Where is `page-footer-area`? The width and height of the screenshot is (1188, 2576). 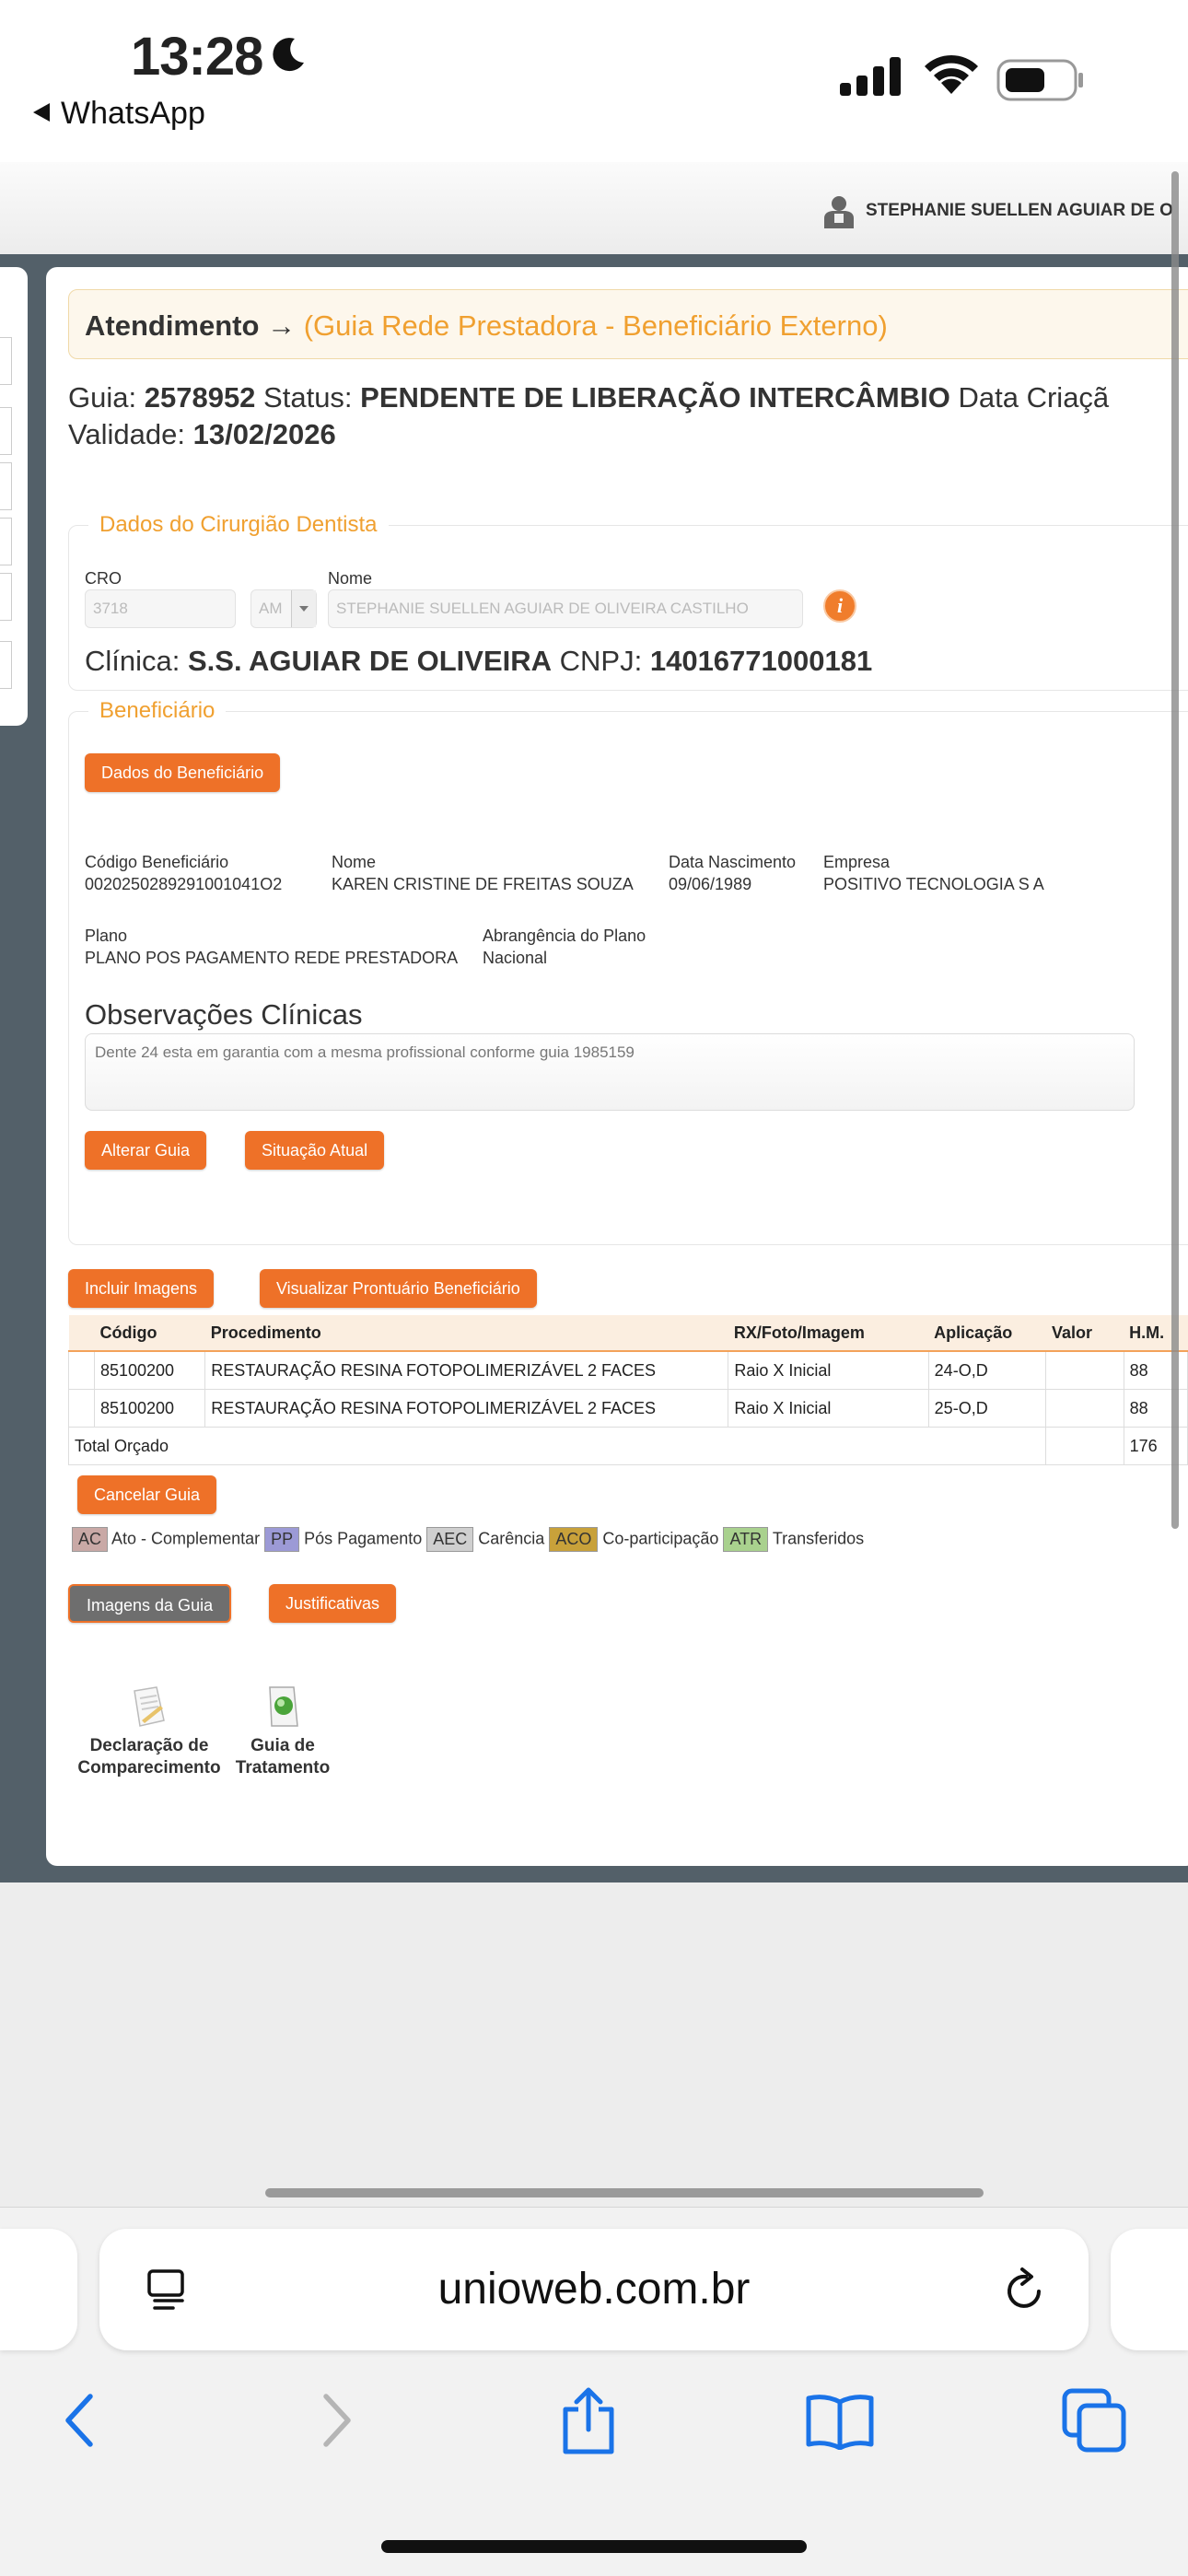
page-footer-area is located at coordinates (594, 2044).